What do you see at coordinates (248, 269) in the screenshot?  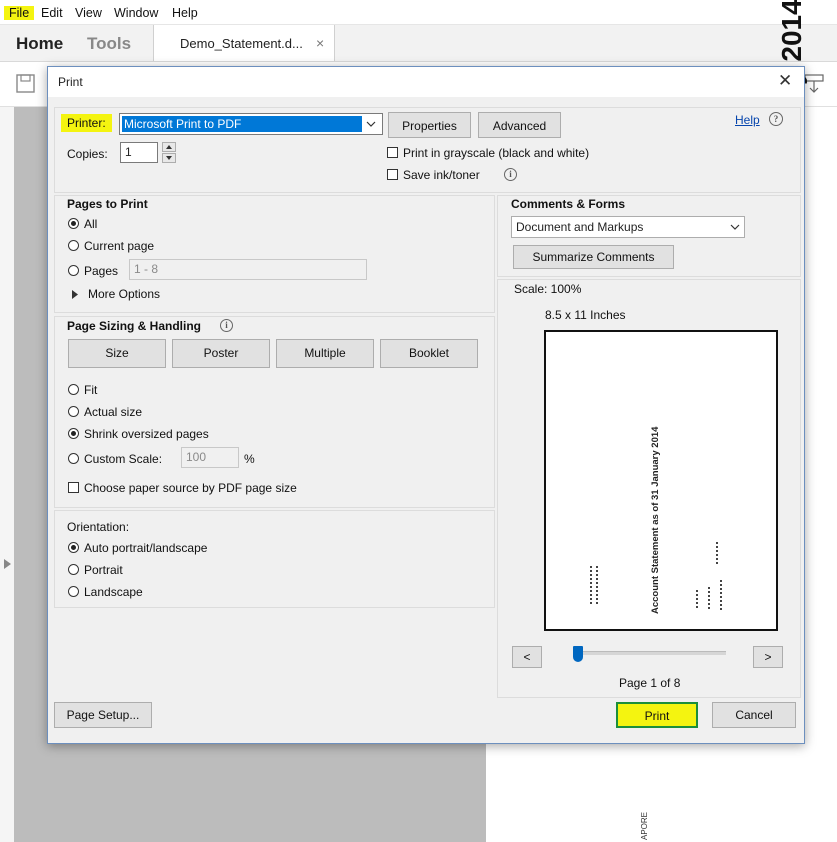 I see `pages-range-input: 1 - 8` at bounding box center [248, 269].